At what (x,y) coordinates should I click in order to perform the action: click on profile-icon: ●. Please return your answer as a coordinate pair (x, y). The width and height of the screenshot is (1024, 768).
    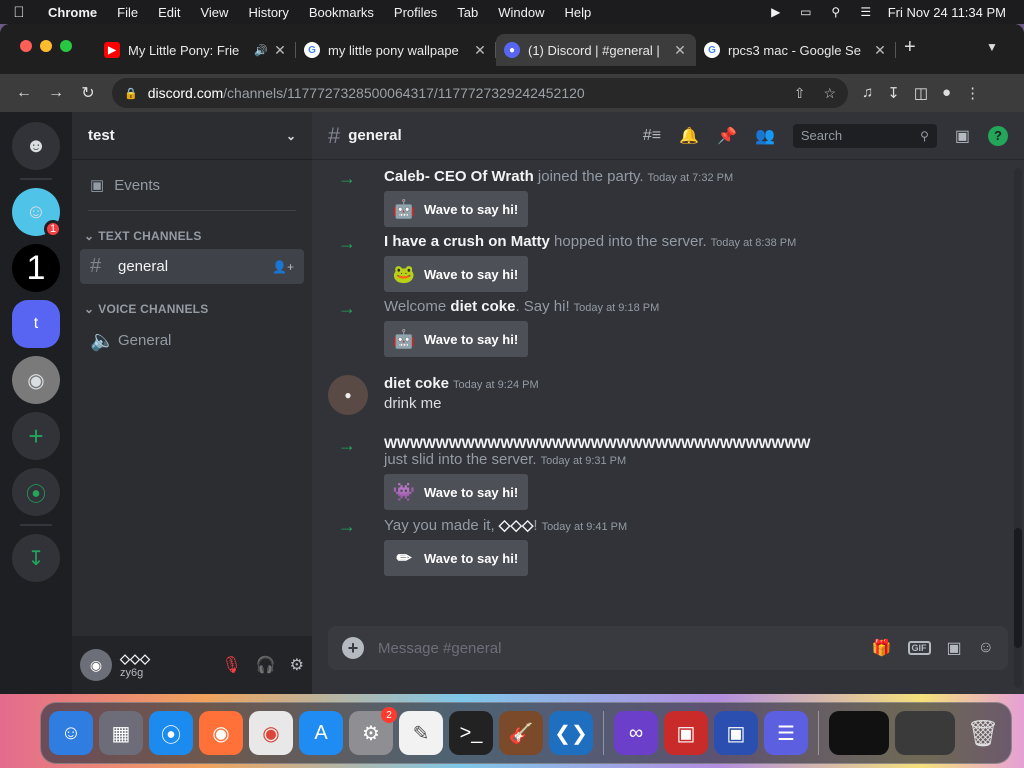
    Looking at the image, I should click on (946, 93).